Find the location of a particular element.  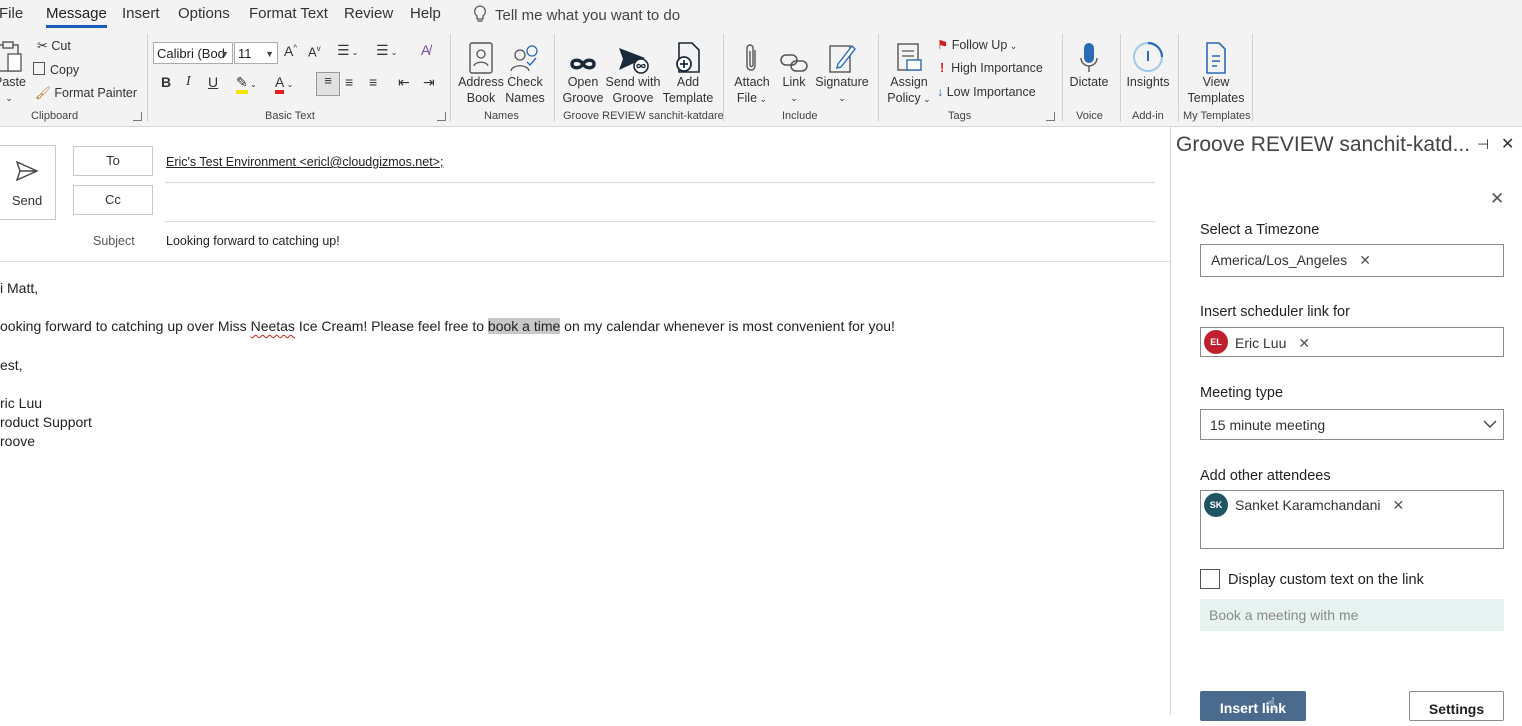

tab-message: Message is located at coordinates (76, 16).